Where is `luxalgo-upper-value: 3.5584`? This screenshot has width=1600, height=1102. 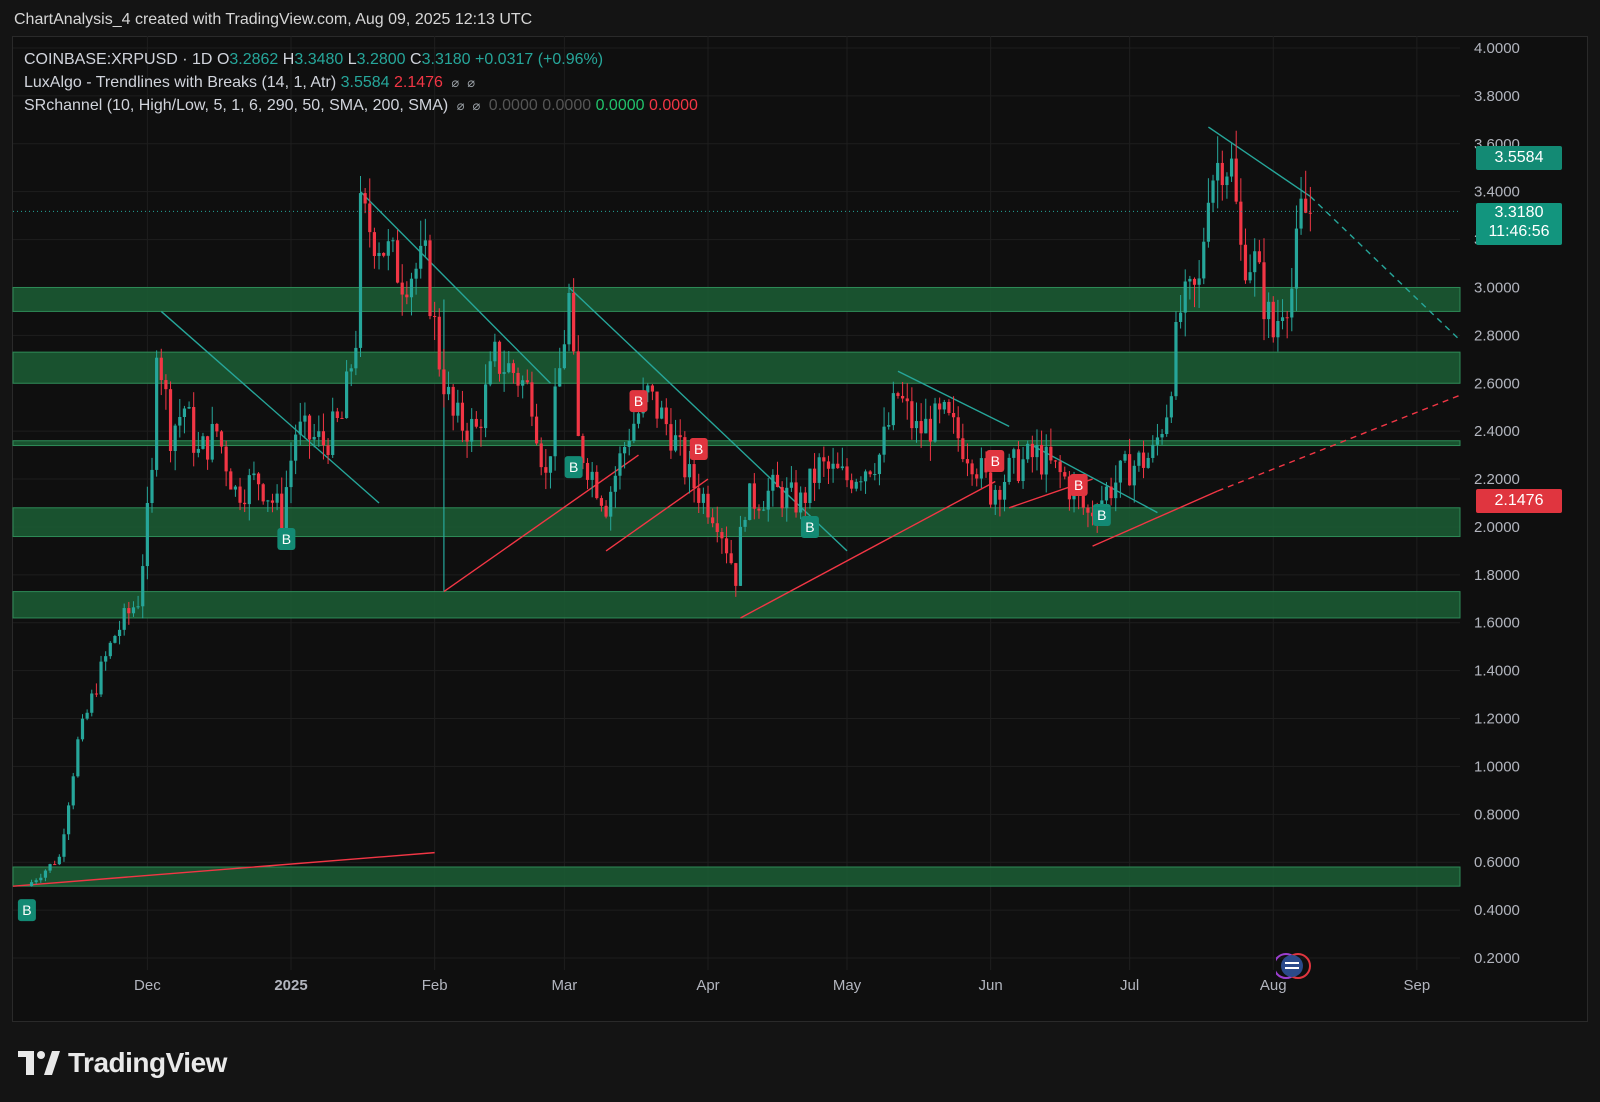
luxalgo-upper-value: 3.5584 is located at coordinates (365, 82).